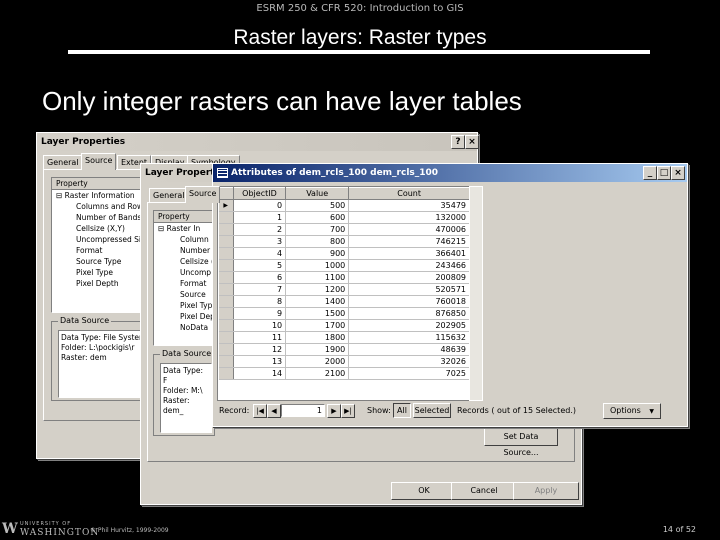 Image resolution: width=720 pixels, height=540 pixels. I want to click on table-row: ▶ 0 500 35479, so click(344, 205).